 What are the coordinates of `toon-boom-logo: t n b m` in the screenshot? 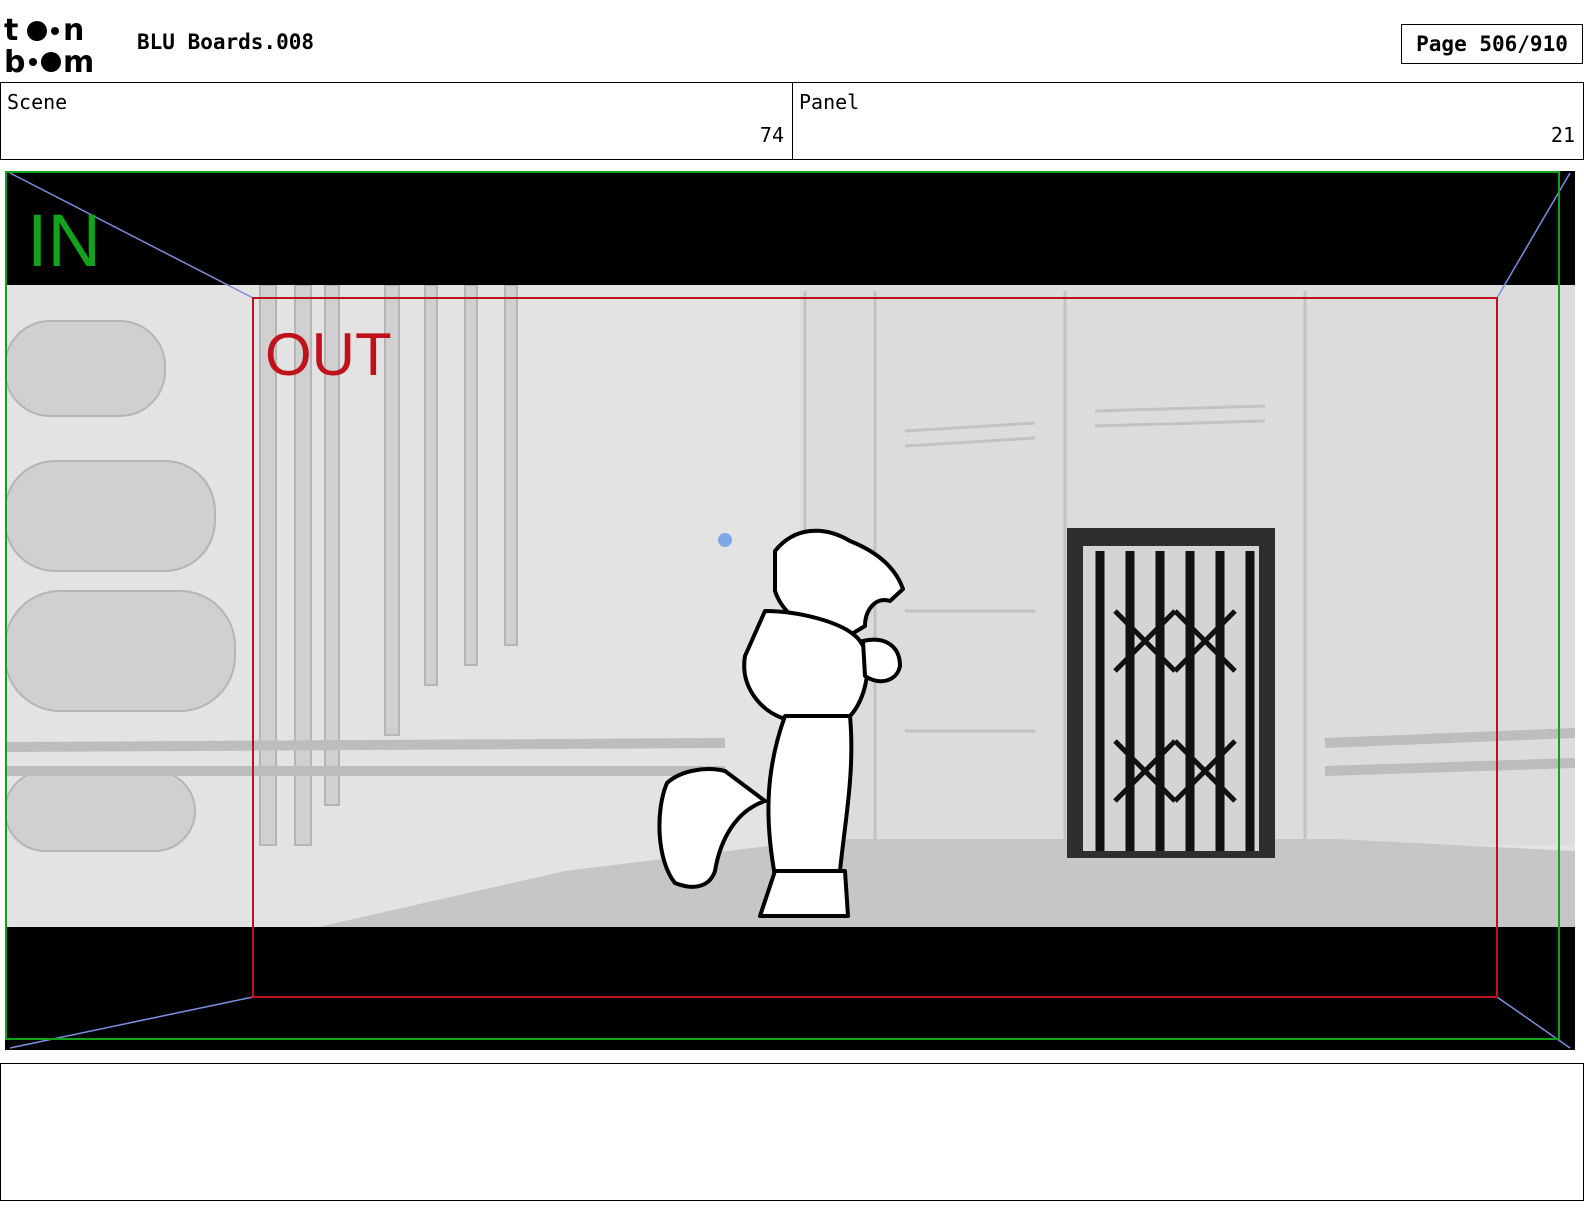 It's located at (49, 45).